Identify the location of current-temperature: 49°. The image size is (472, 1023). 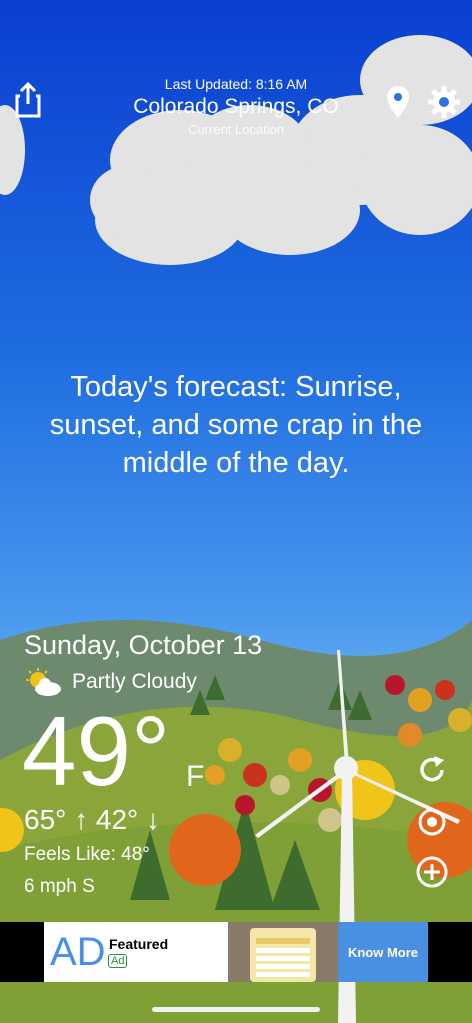
(96, 751).